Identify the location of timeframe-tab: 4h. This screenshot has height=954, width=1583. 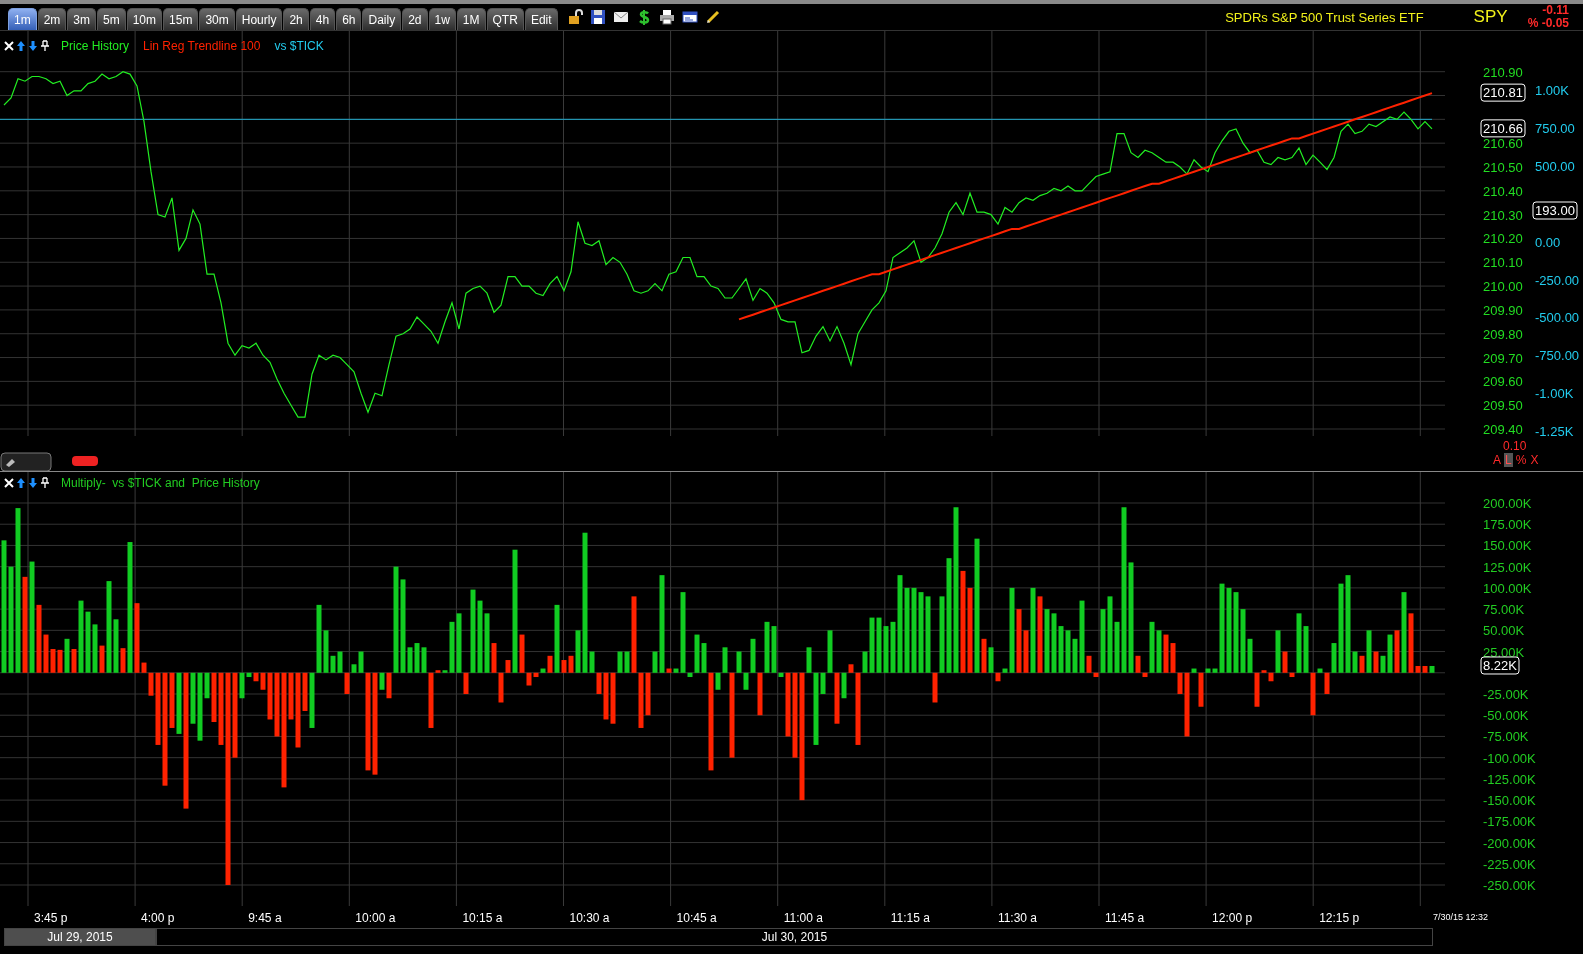
(322, 19).